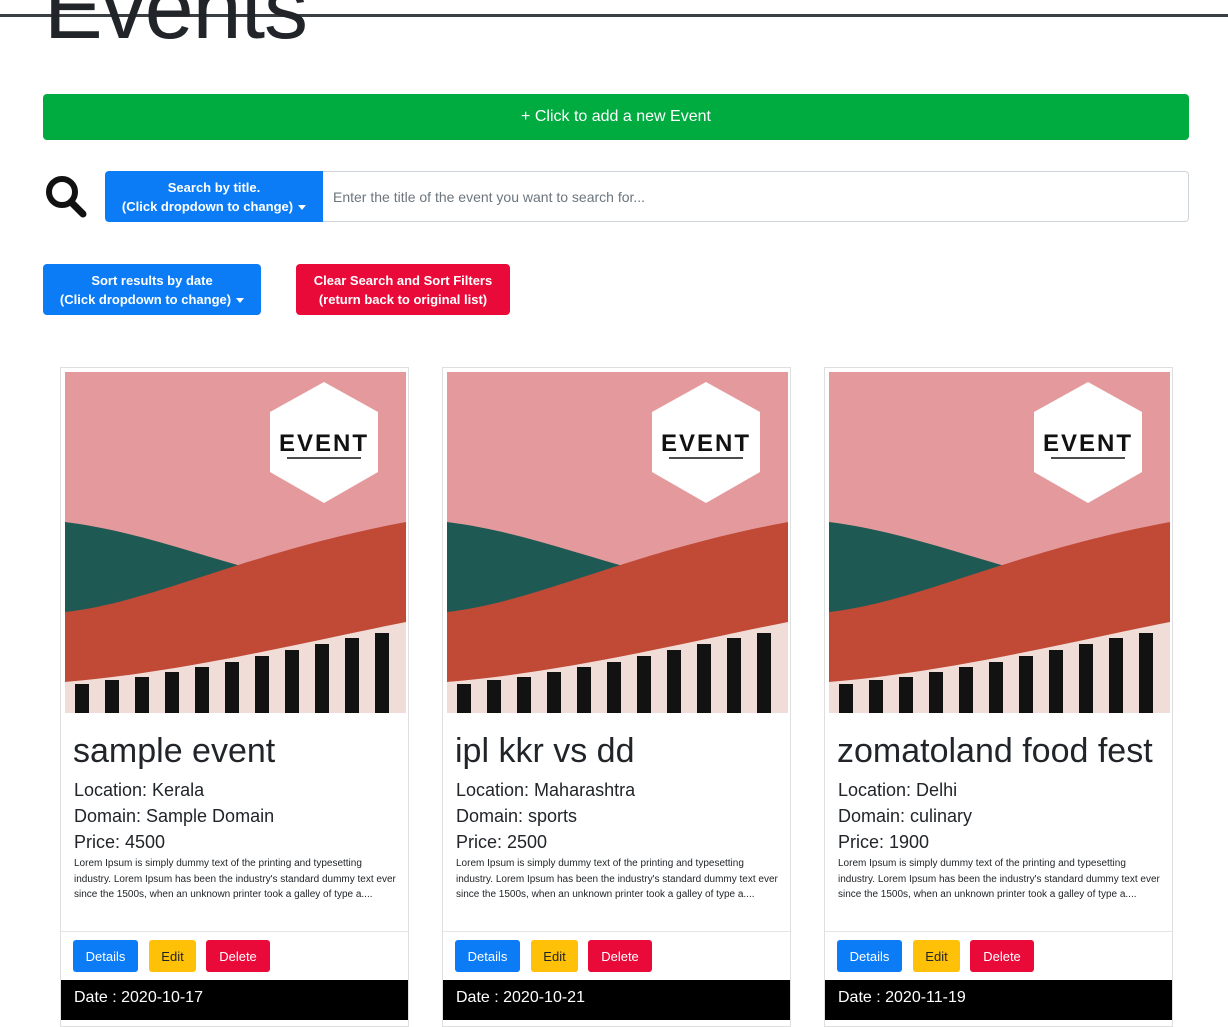  What do you see at coordinates (214, 206) in the screenshot?
I see `search-mode-hint: (Click dropdown to change)` at bounding box center [214, 206].